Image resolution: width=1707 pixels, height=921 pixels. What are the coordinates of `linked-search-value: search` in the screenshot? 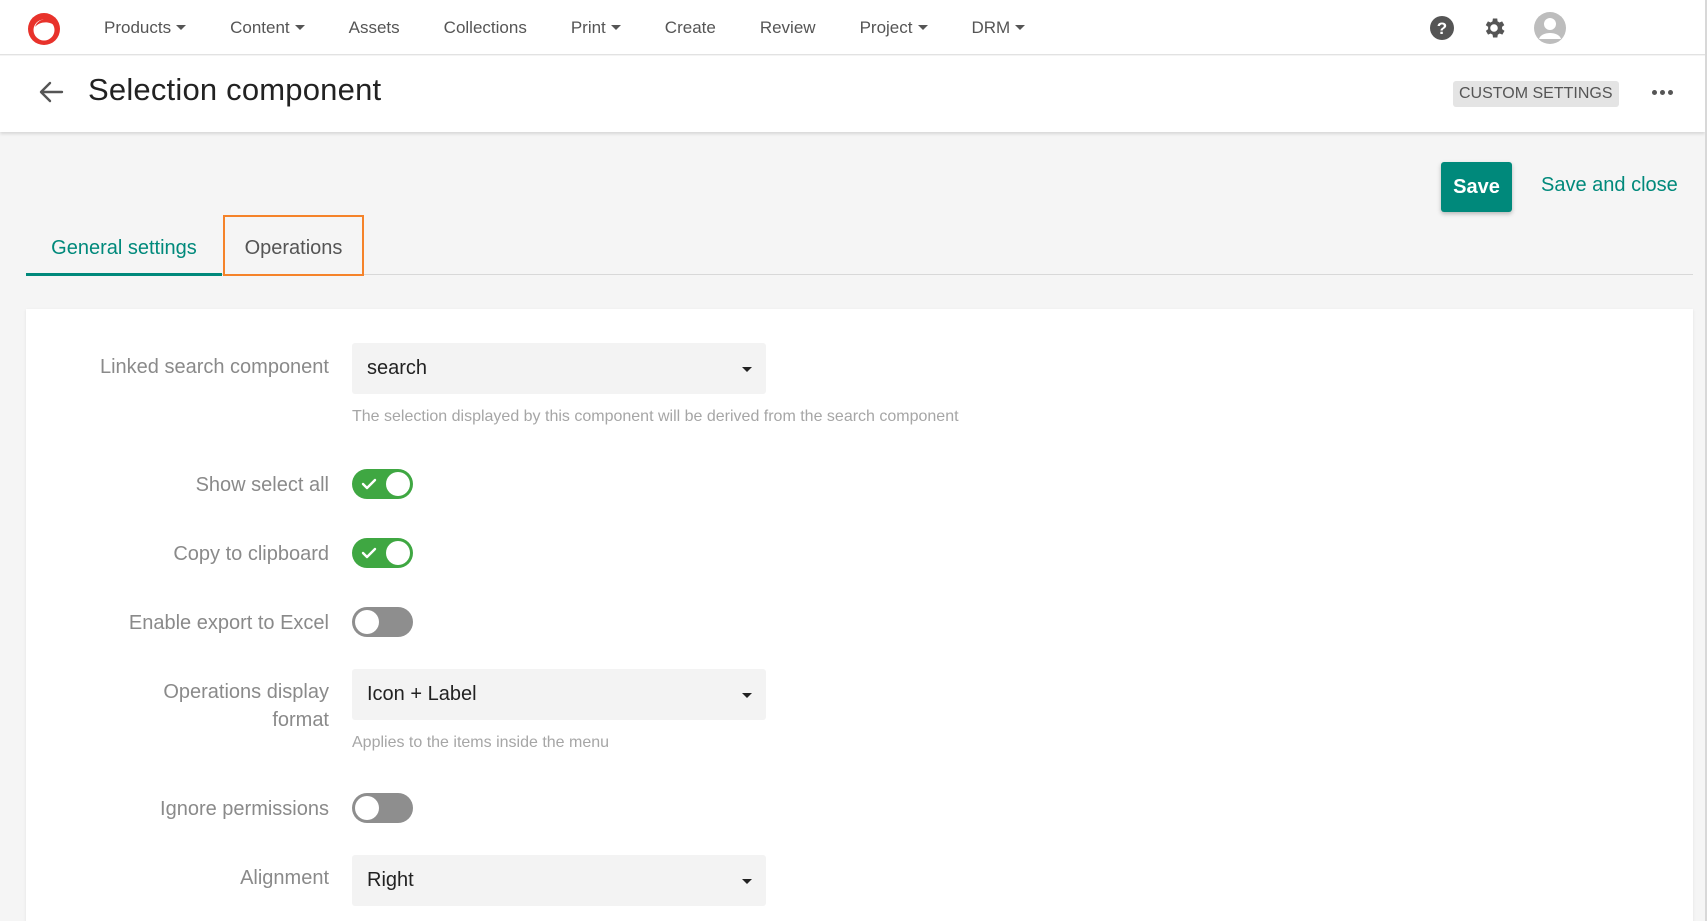 It's located at (397, 368).